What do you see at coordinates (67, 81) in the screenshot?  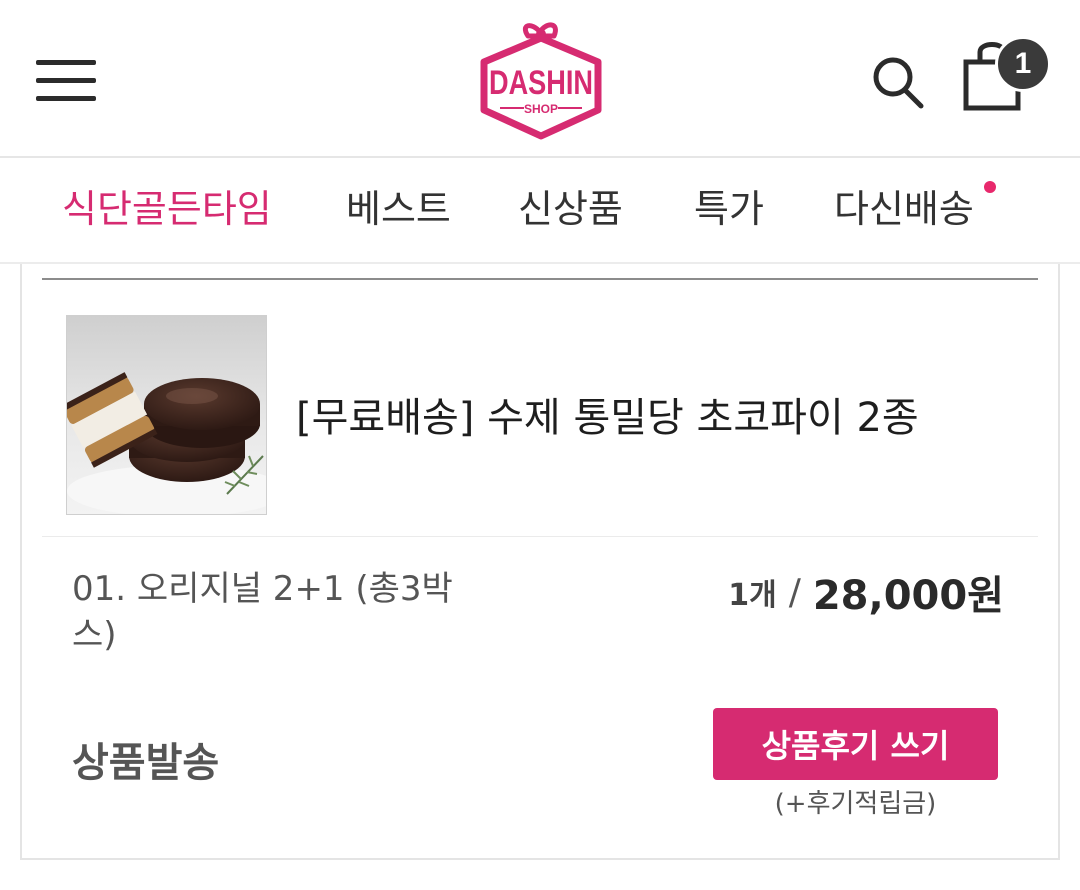 I see `hamburger-menu-icon` at bounding box center [67, 81].